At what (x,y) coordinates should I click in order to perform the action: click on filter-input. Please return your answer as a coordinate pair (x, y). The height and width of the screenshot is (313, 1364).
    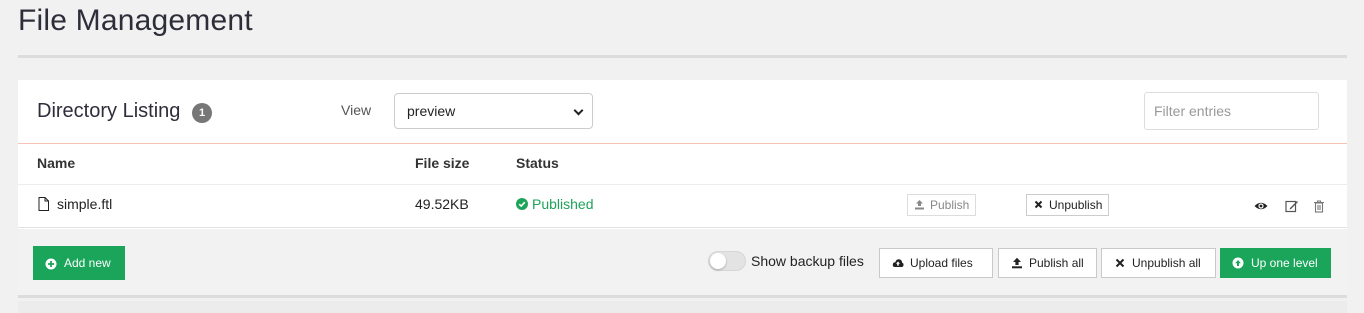
    Looking at the image, I should click on (1231, 111).